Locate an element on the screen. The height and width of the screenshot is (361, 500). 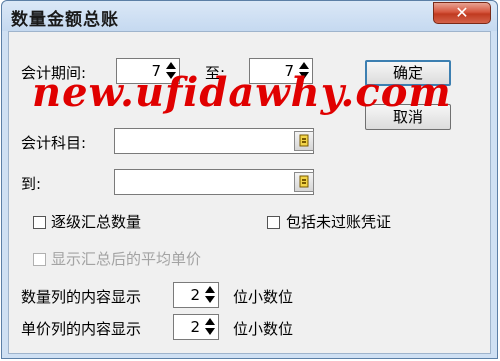
qty-unit-label: 位小数位 is located at coordinates (263, 297).